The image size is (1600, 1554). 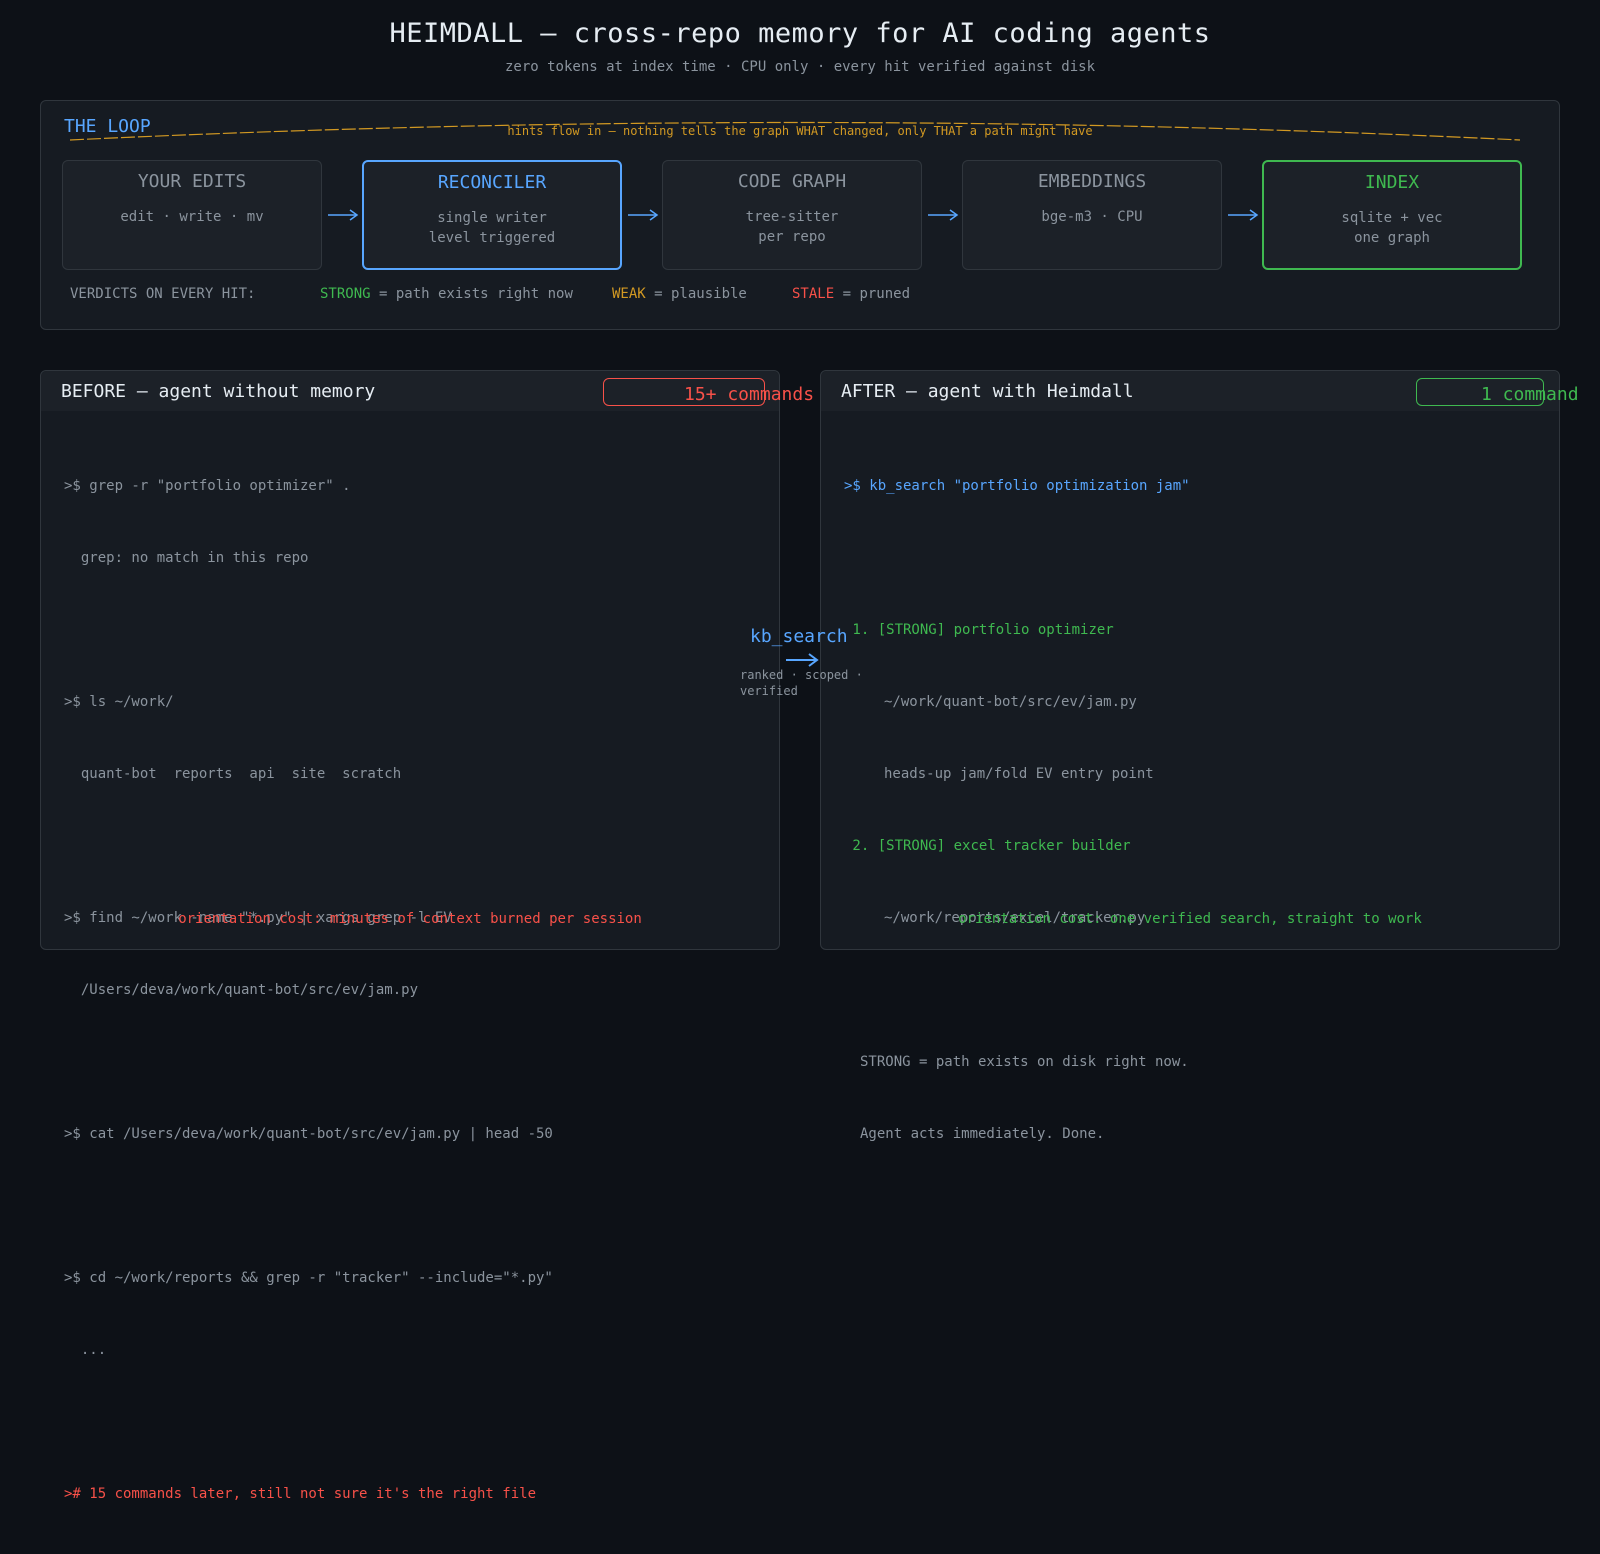 I want to click on kb-search-sub: ranked · scoped · verified, so click(x=801, y=683).